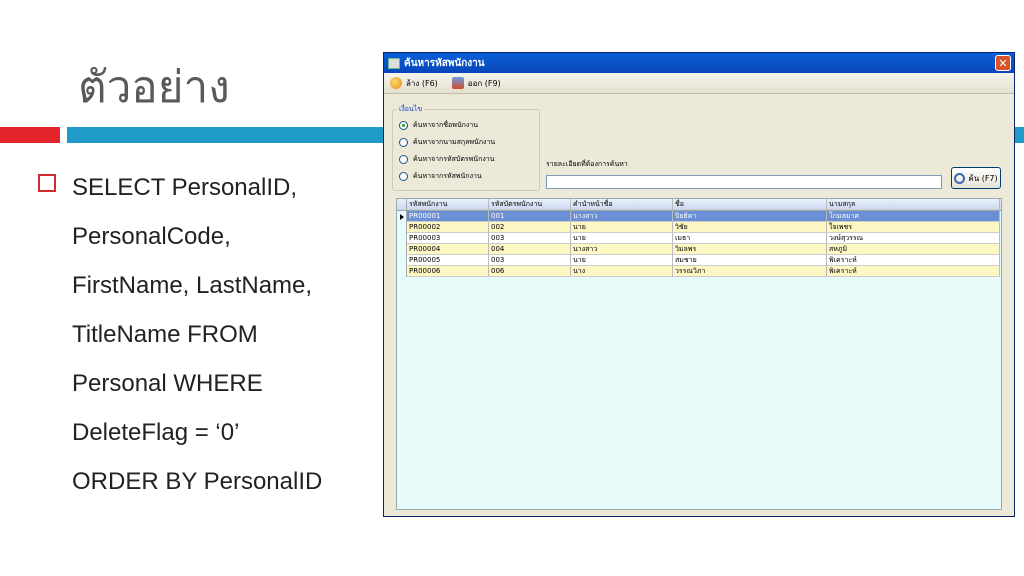 The image size is (1024, 576). What do you see at coordinates (394, 63) in the screenshot?
I see `app-icon` at bounding box center [394, 63].